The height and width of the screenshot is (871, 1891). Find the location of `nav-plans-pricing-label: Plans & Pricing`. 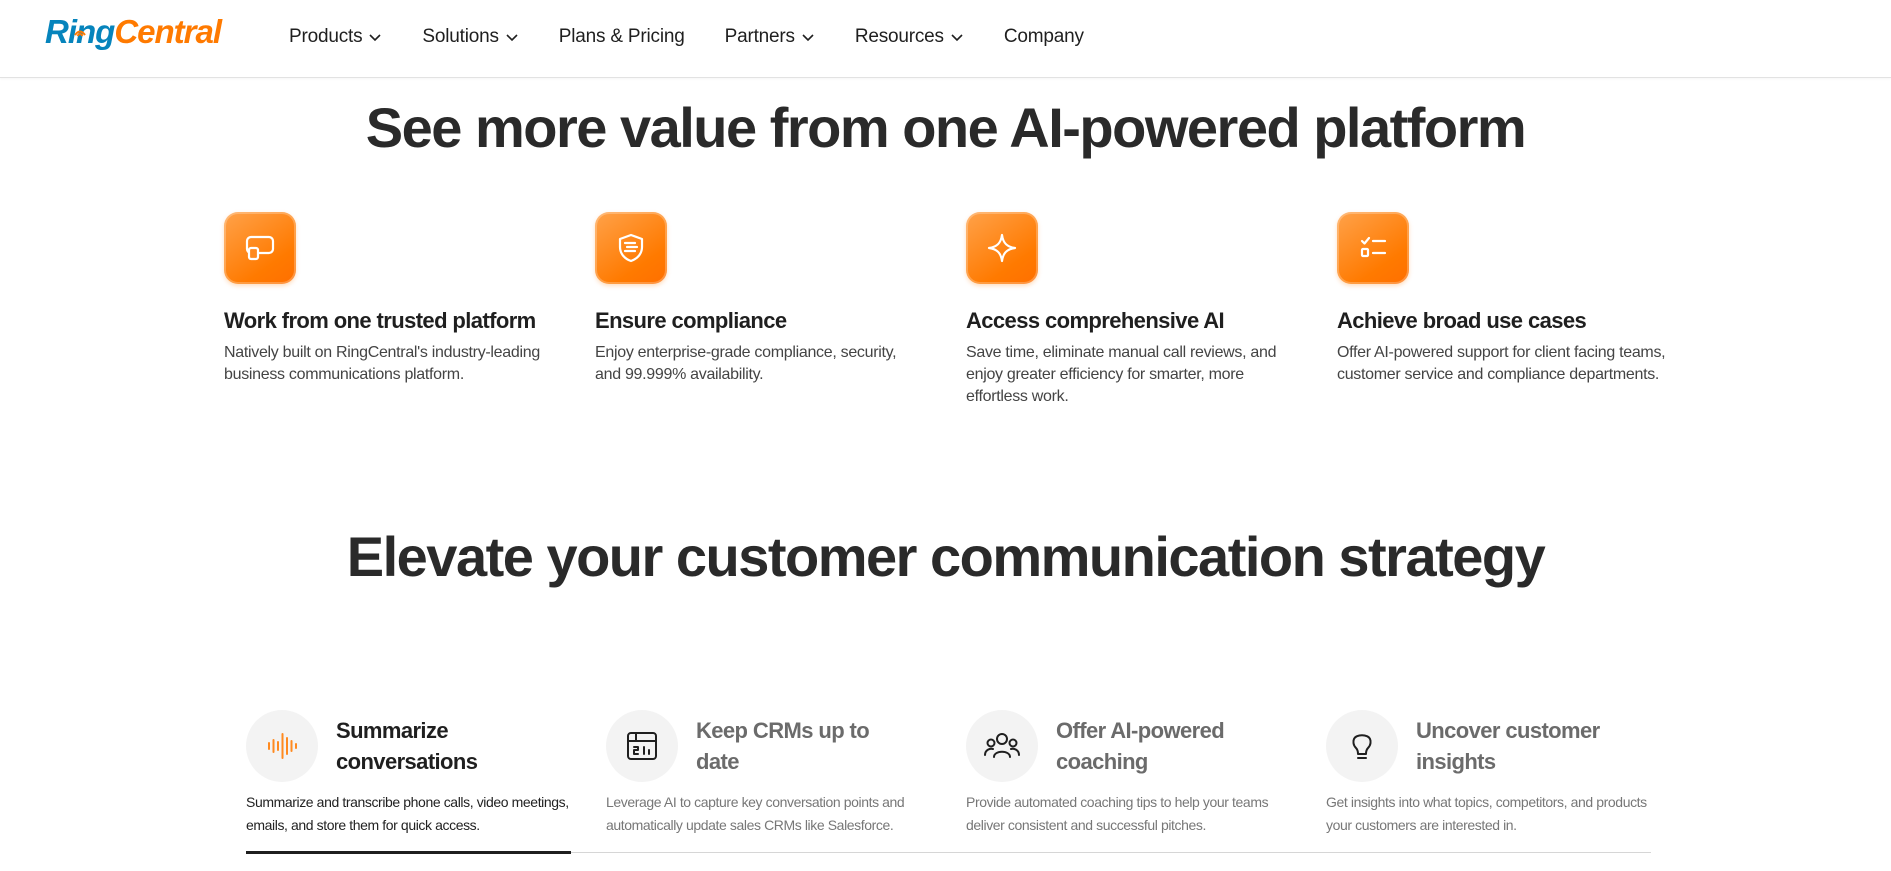

nav-plans-pricing-label: Plans & Pricing is located at coordinates (621, 36).